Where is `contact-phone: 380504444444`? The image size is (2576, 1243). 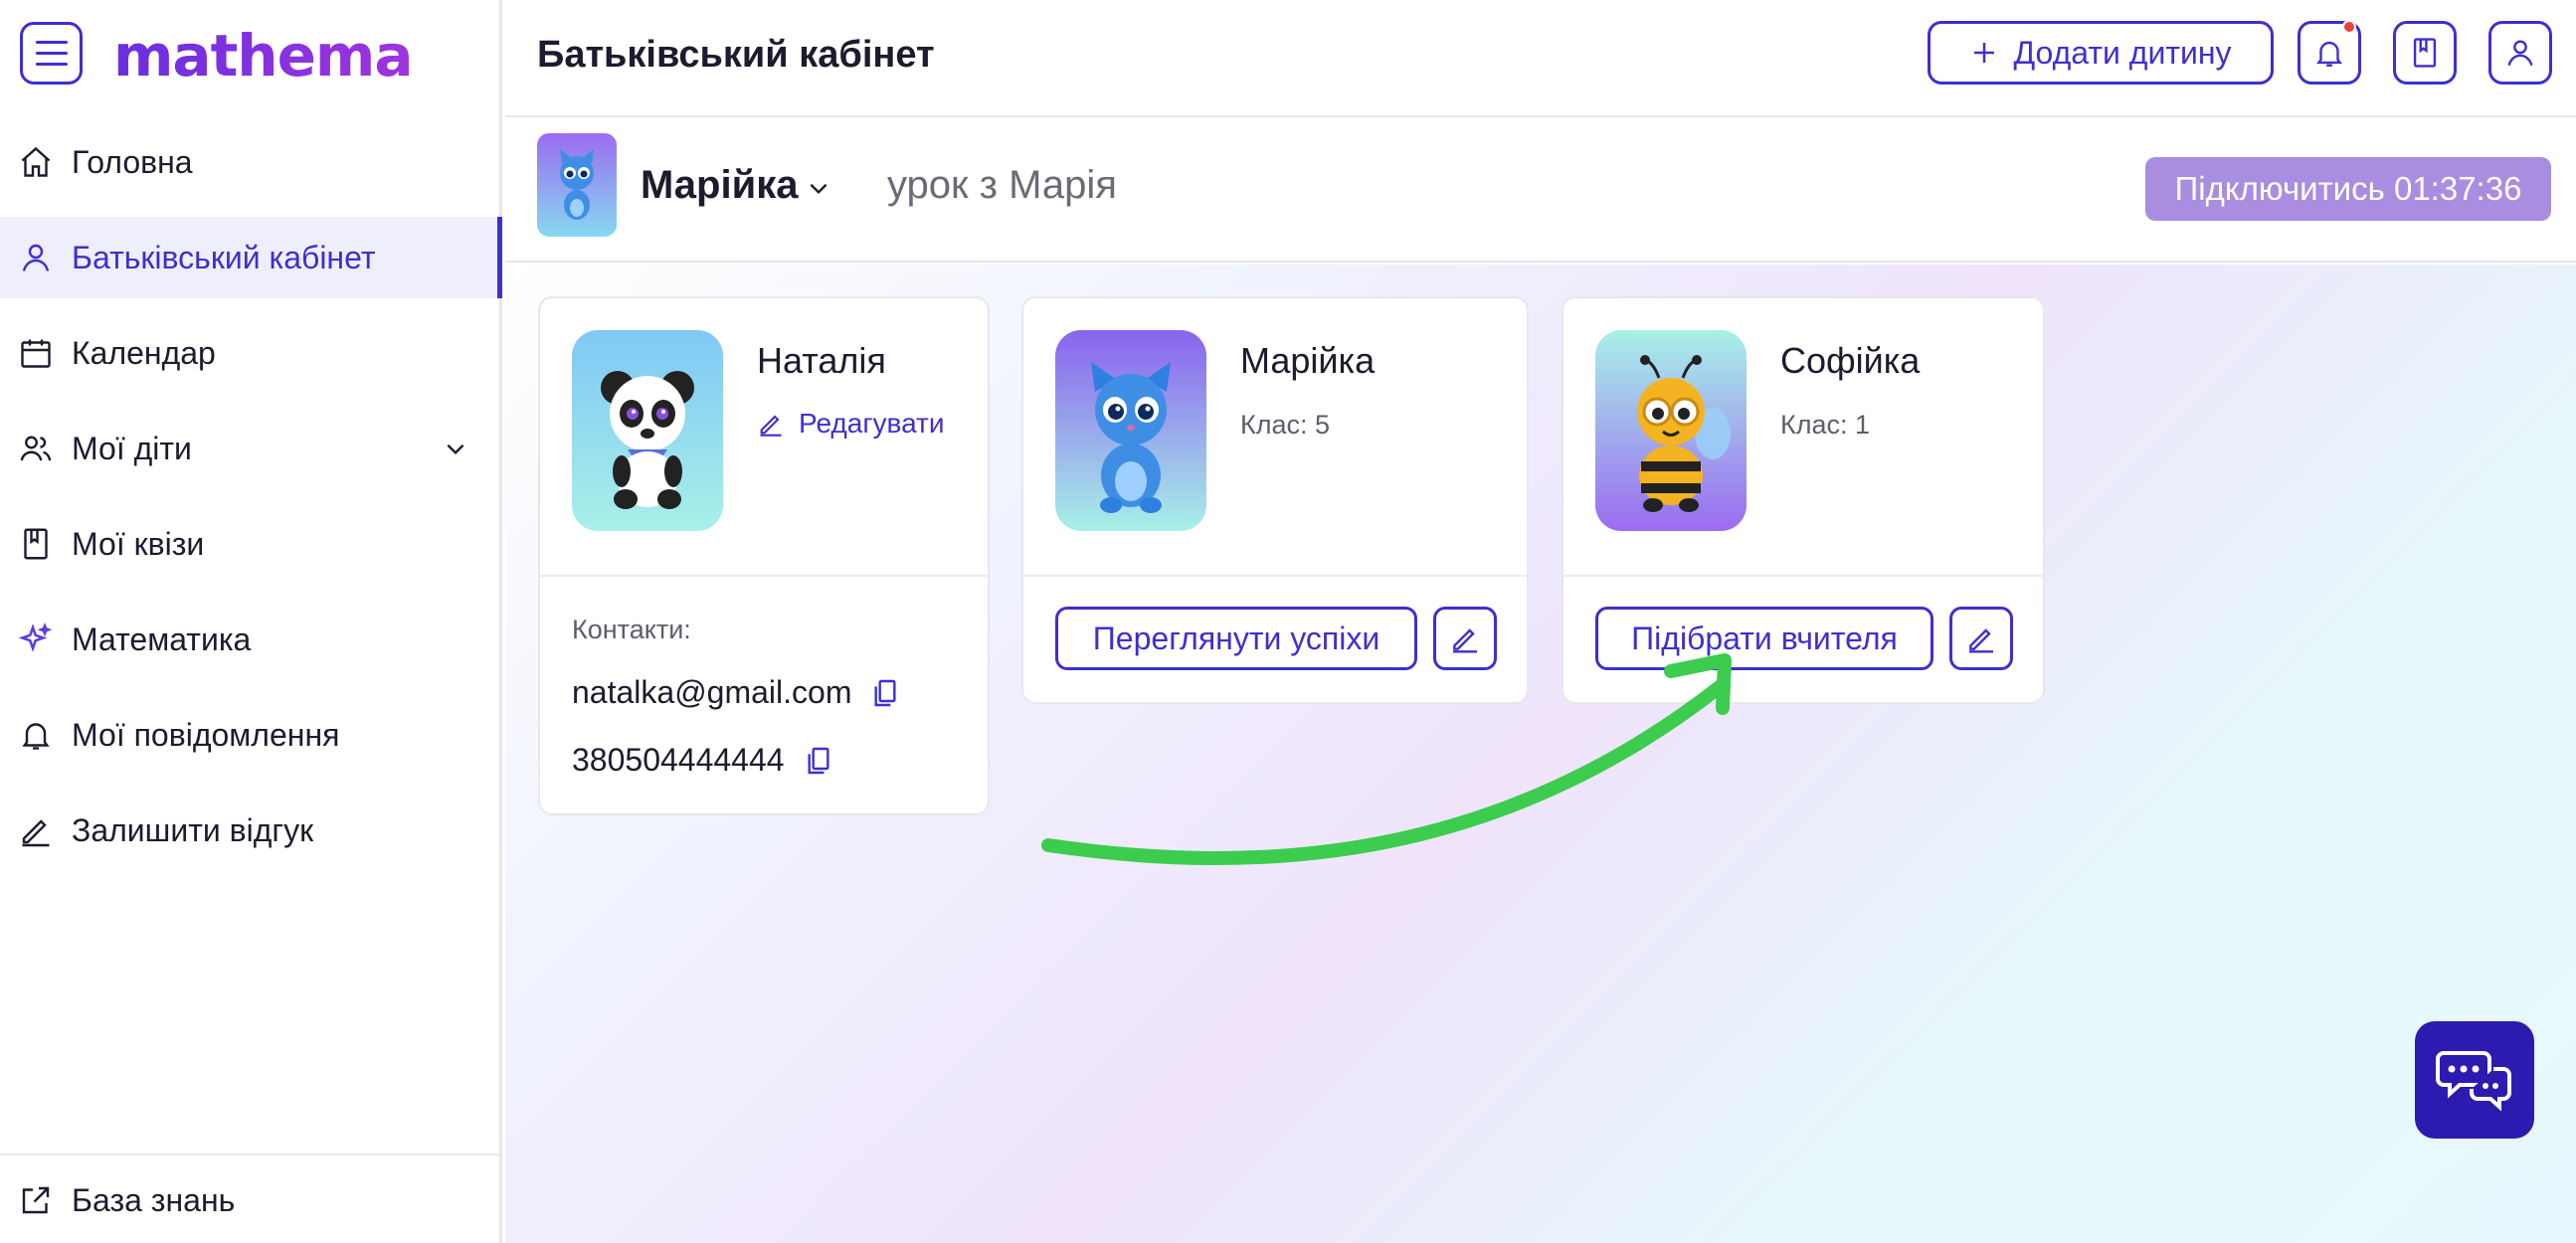
contact-phone: 380504444444 is located at coordinates (703, 760).